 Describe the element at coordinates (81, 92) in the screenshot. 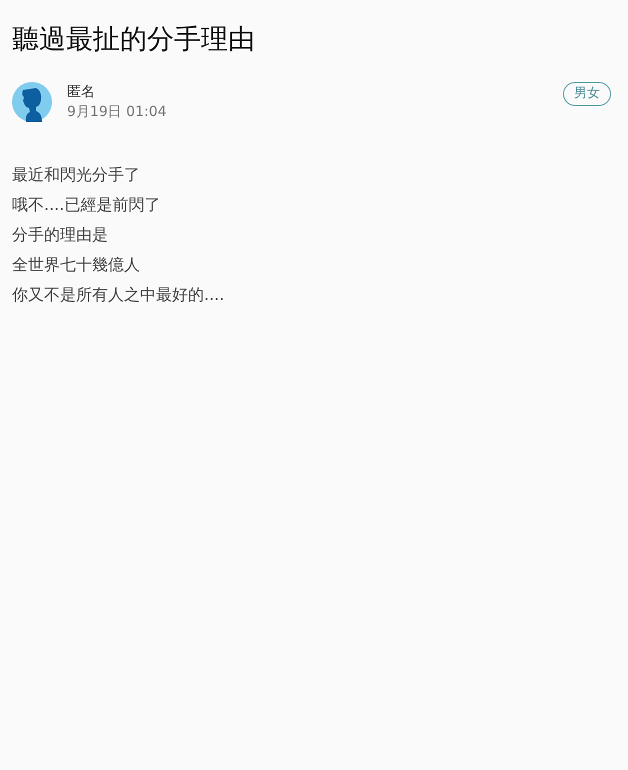

I see `author-name: 匿名` at that location.